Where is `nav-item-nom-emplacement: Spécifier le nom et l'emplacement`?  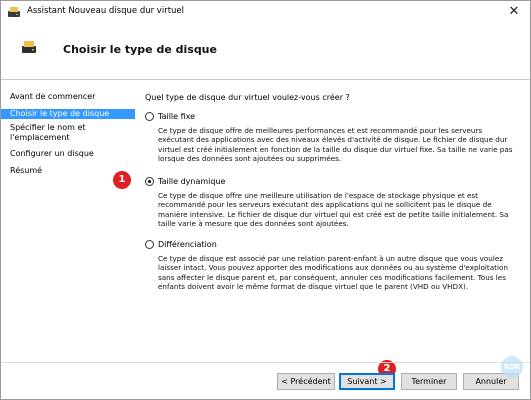 nav-item-nom-emplacement: Spécifier le nom et l'emplacement is located at coordinates (68, 133).